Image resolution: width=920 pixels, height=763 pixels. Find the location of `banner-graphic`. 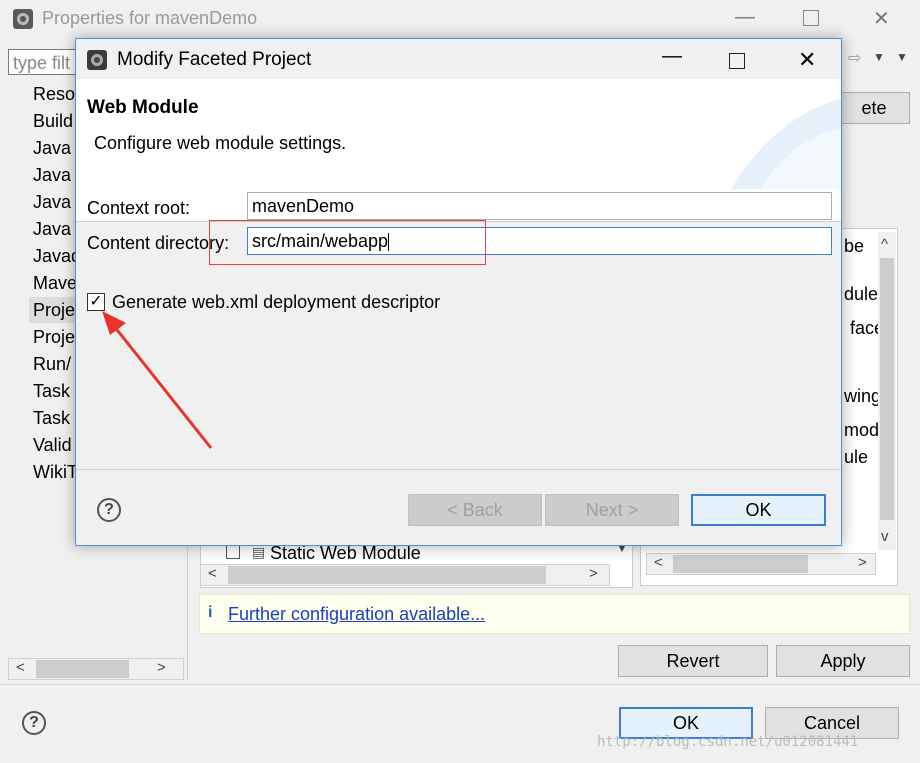

banner-graphic is located at coordinates (786, 144).